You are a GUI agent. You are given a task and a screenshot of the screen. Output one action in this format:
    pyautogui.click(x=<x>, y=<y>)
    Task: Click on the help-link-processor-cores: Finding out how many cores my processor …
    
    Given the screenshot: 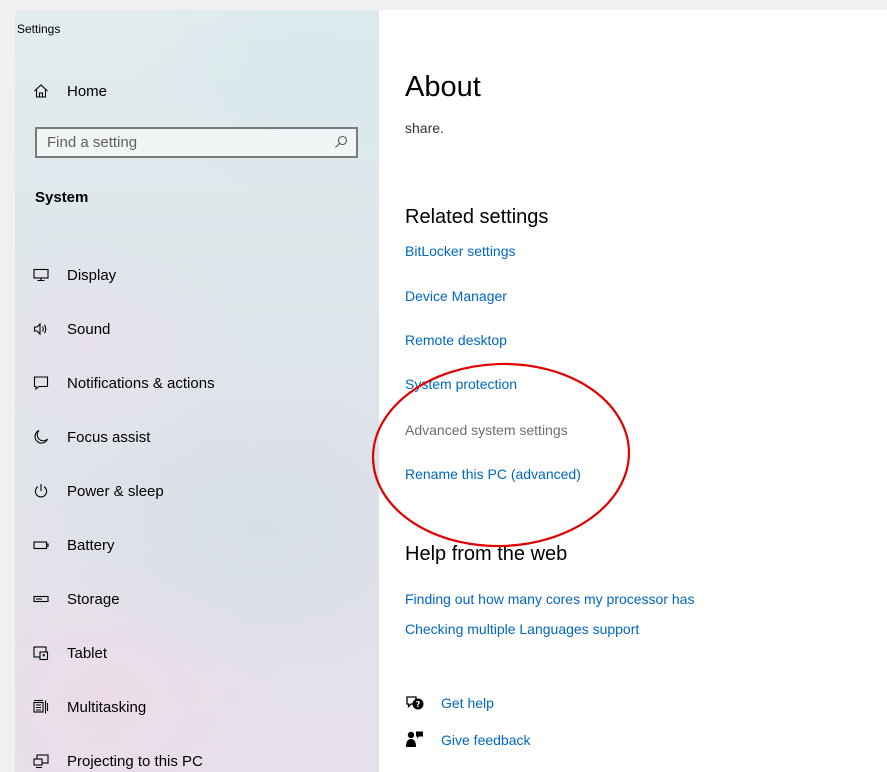 What is the action you would take?
    pyautogui.click(x=549, y=599)
    